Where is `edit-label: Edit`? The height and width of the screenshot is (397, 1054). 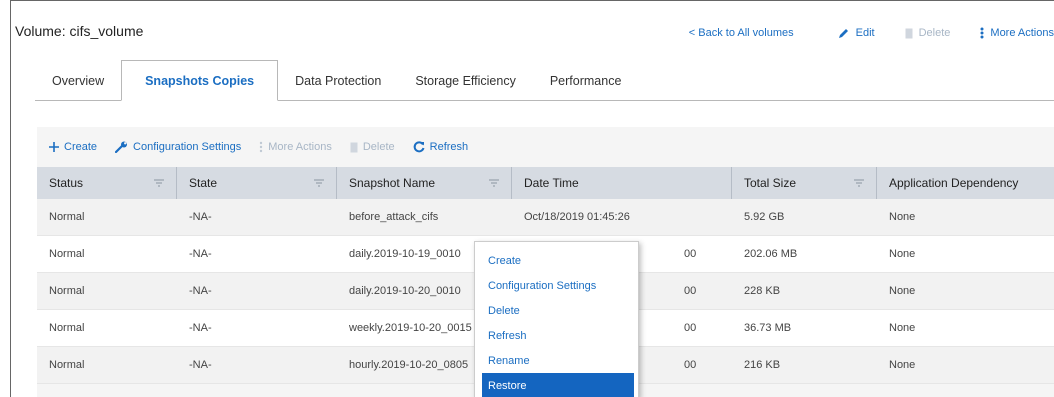
edit-label: Edit is located at coordinates (865, 33).